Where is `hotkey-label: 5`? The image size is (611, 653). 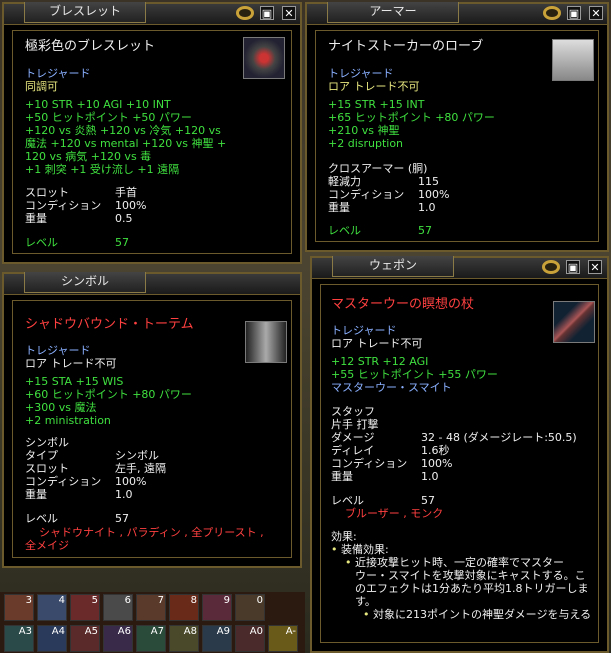 hotkey-label: 5 is located at coordinates (94, 600).